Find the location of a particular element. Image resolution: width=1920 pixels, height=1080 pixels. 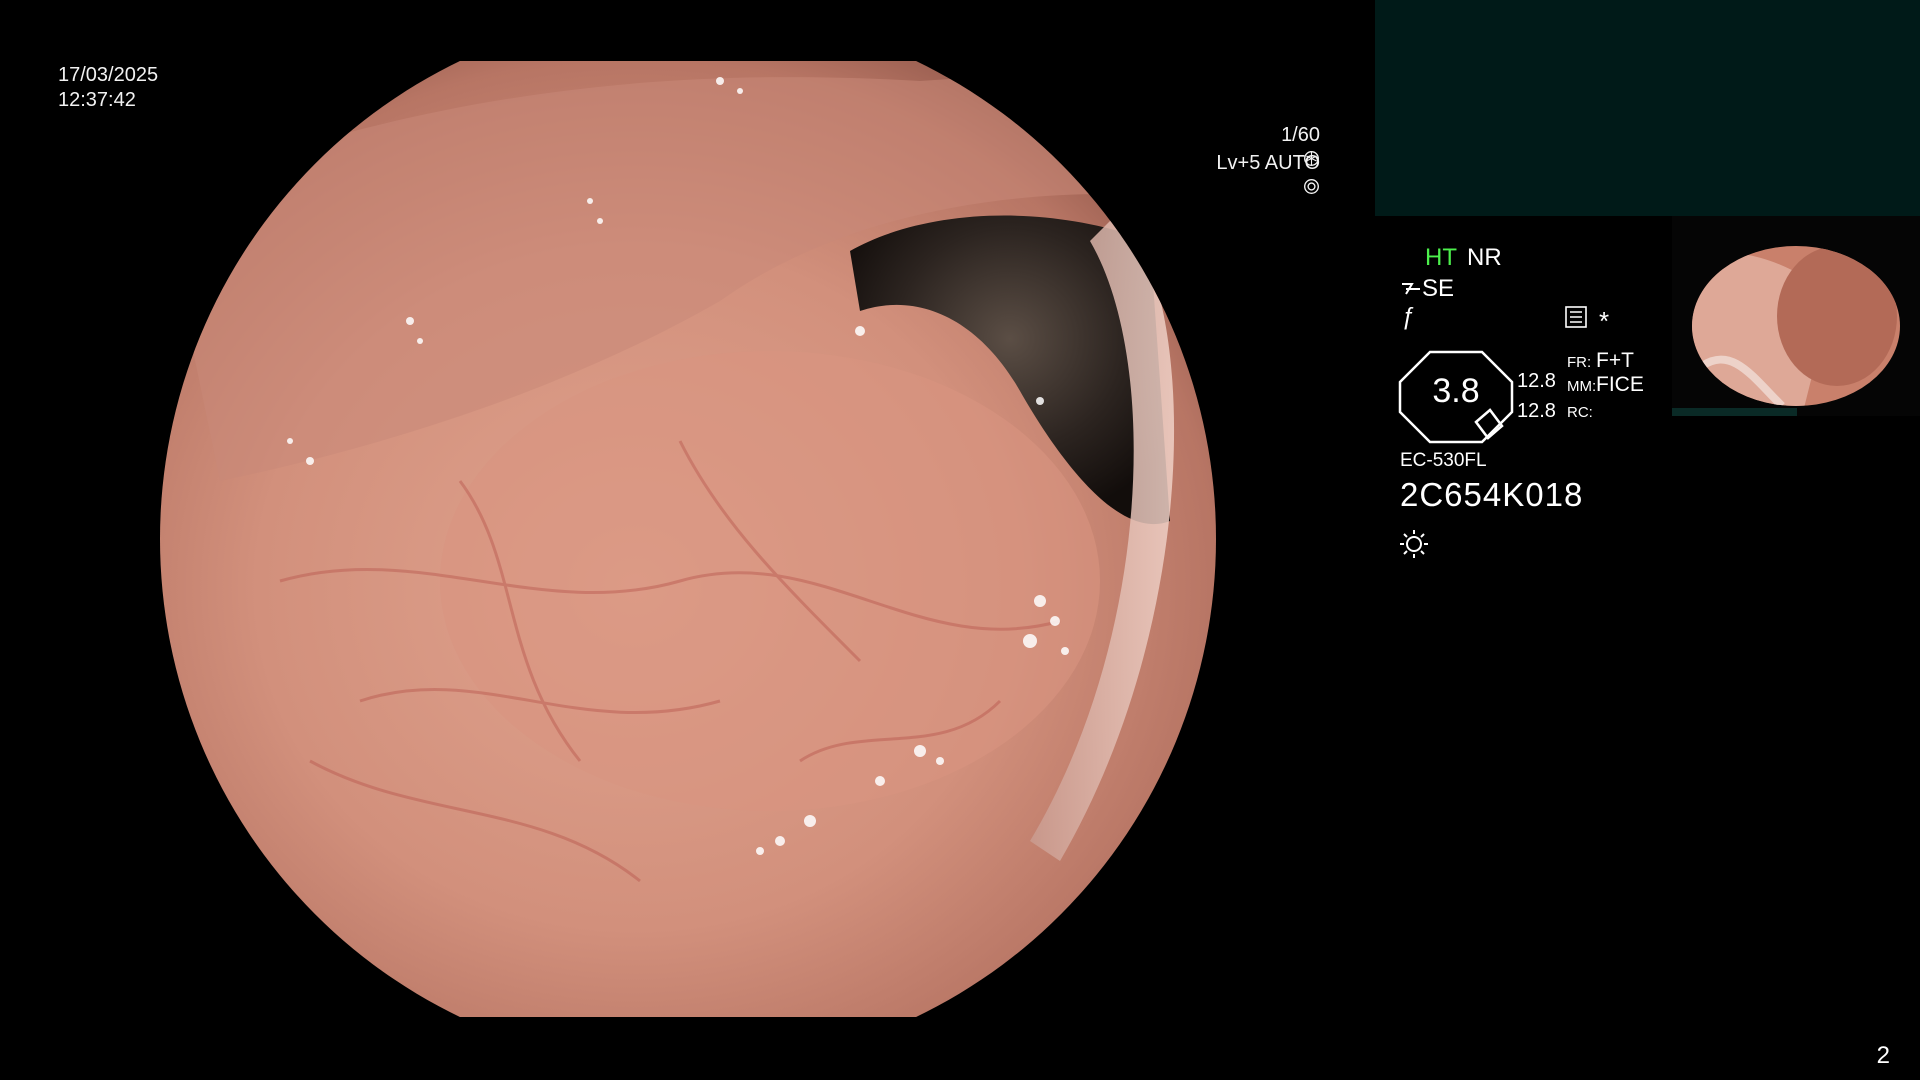

thumbnail-preview is located at coordinates (1796, 316).